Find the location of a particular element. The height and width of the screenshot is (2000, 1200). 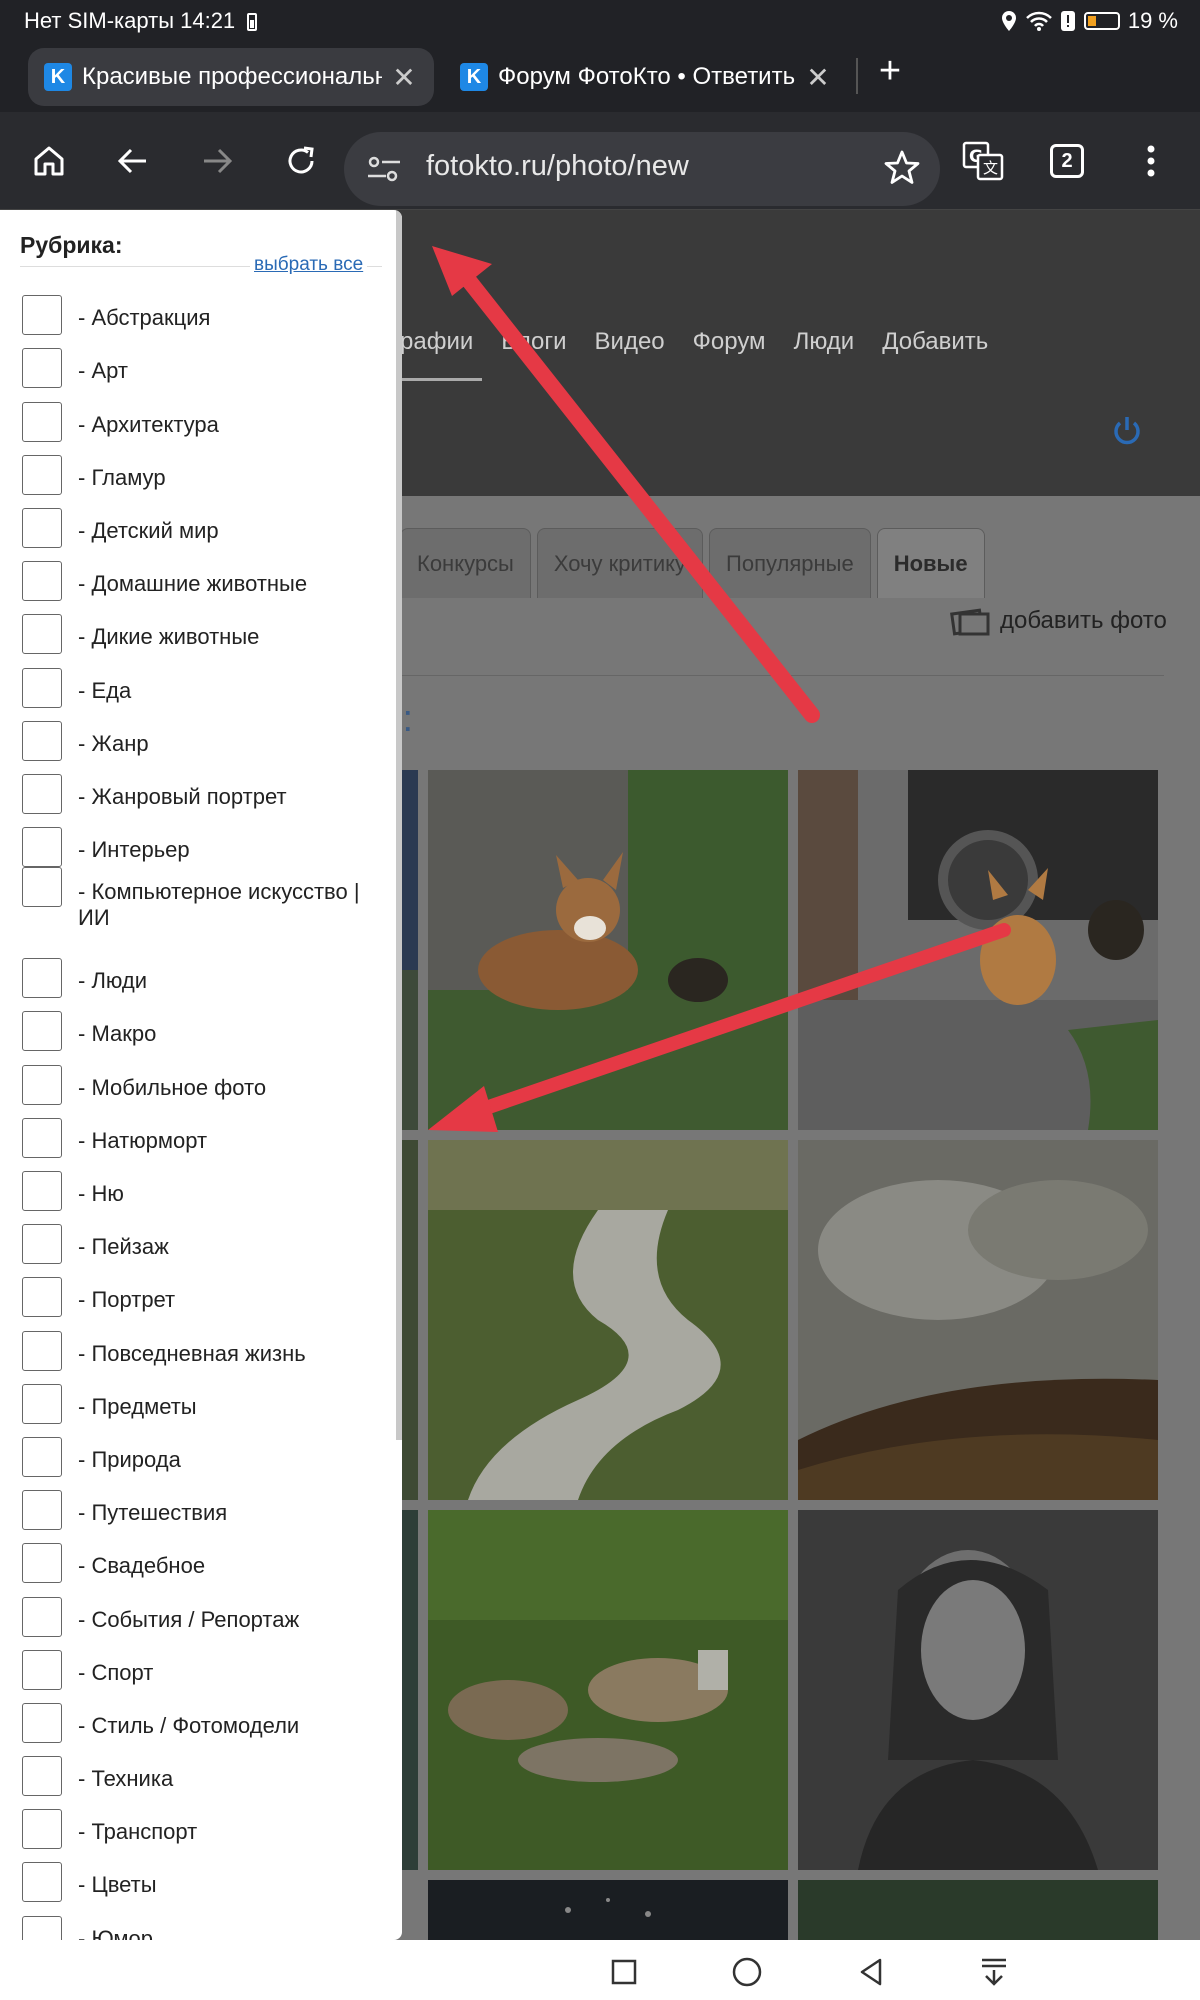

rubric-item: - Спорт is located at coordinates (207, 1663).